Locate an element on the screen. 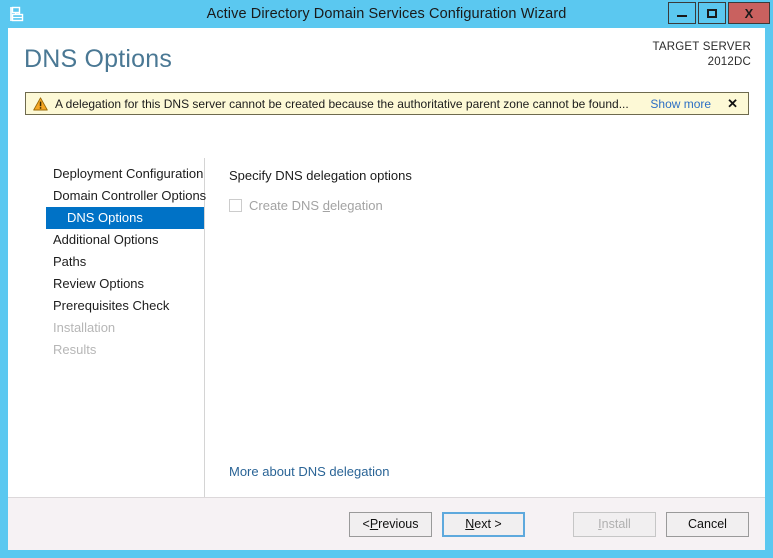  target-server-name: 2012DC is located at coordinates (729, 62).